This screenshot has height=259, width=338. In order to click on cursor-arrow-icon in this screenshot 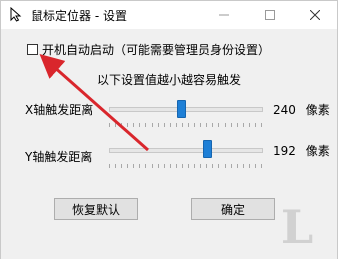, I will do `click(16, 14)`.